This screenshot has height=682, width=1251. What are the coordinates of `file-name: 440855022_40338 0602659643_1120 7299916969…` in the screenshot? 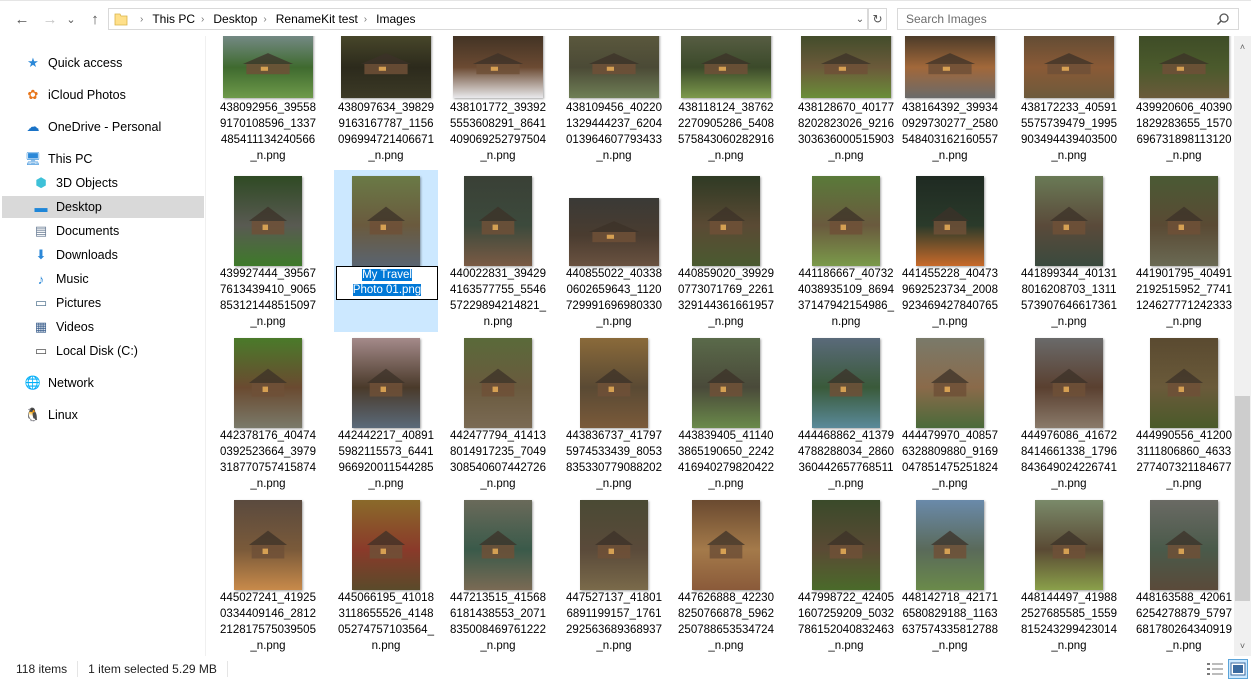 It's located at (614, 298).